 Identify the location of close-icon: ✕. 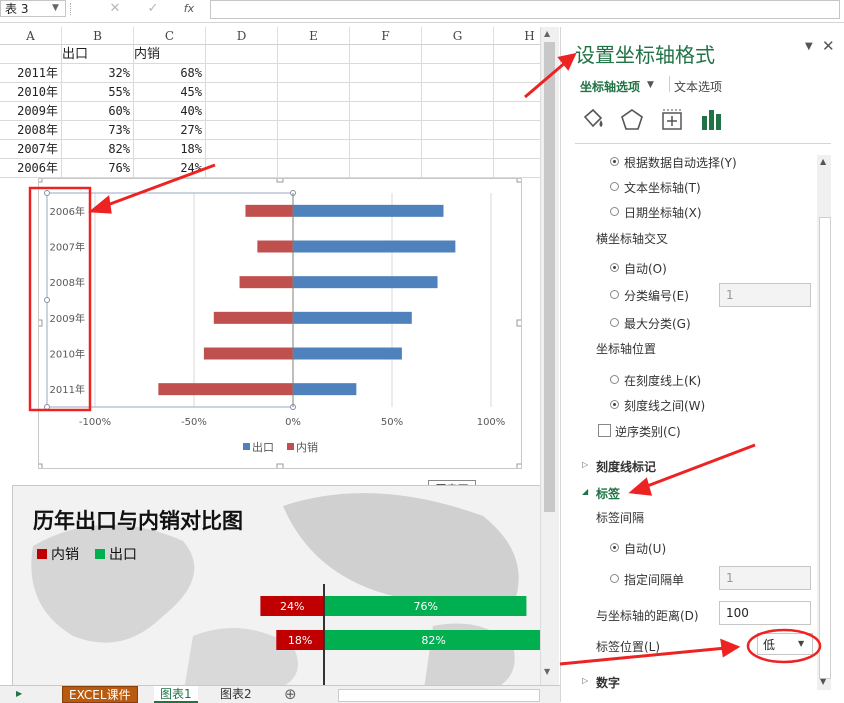
(828, 46).